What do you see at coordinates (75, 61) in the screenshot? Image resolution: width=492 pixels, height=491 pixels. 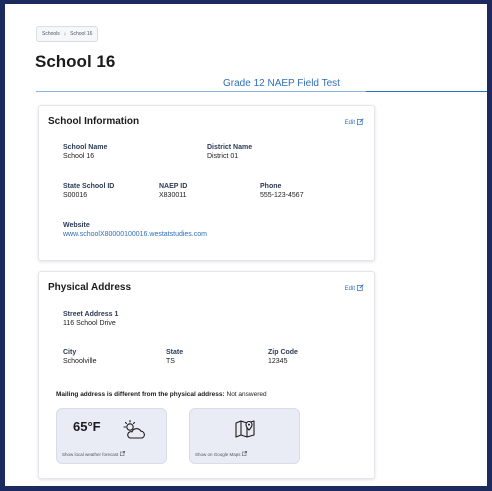 I see `page-title: School 16` at bounding box center [75, 61].